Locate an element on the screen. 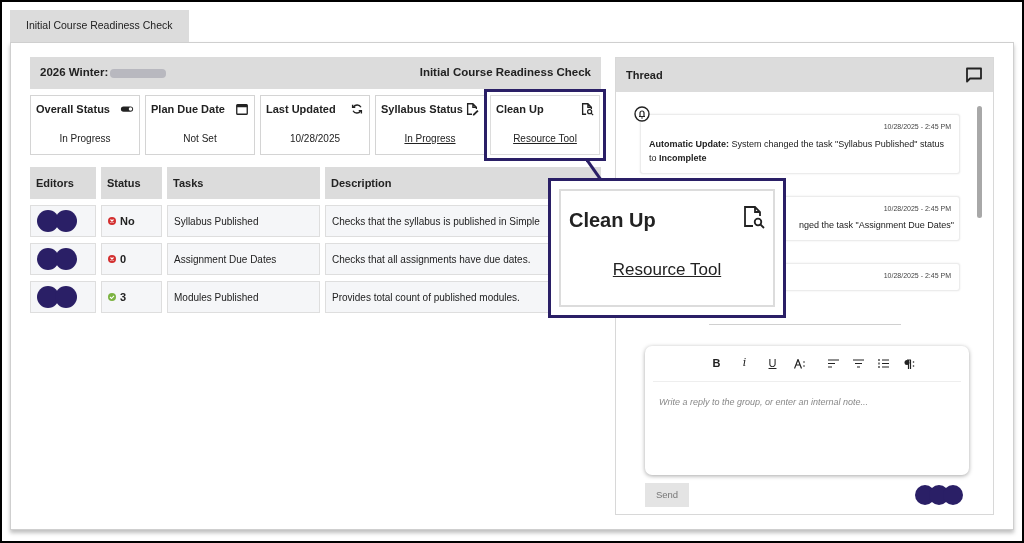  card-title: Plan Due Date is located at coordinates (188, 109).